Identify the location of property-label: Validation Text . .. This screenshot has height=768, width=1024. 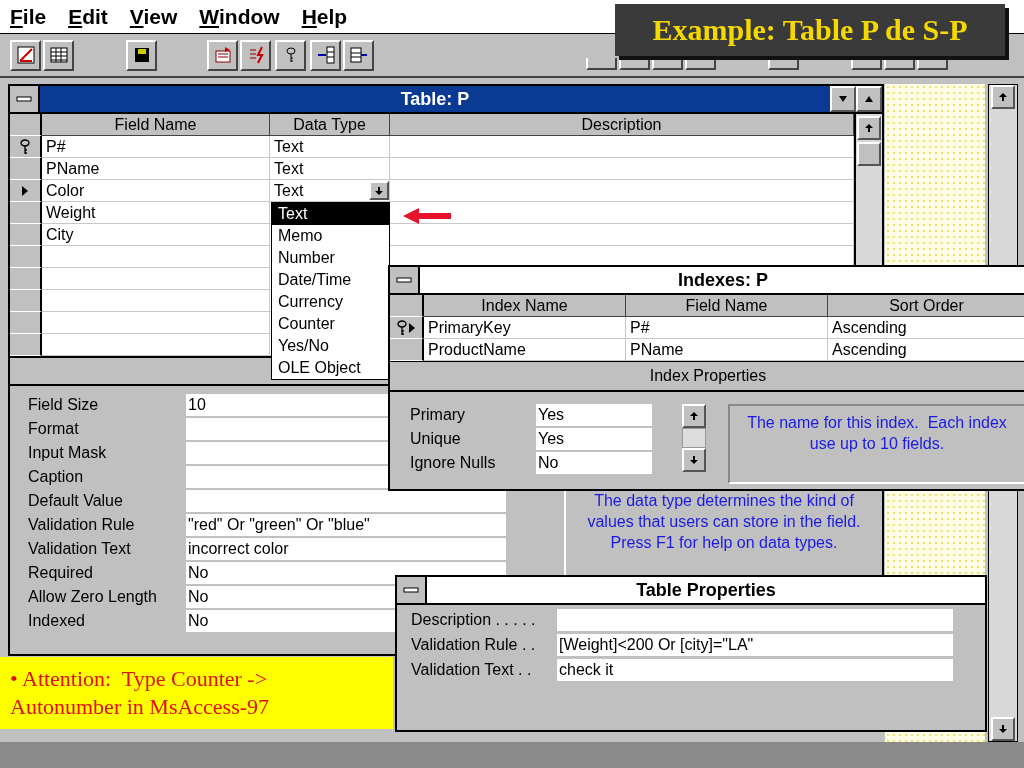
(472, 670).